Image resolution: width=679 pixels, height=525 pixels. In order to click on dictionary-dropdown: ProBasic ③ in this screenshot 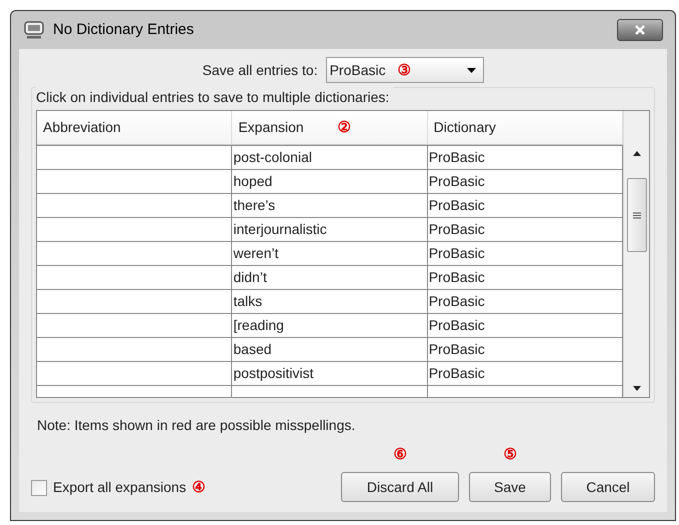, I will do `click(405, 70)`.